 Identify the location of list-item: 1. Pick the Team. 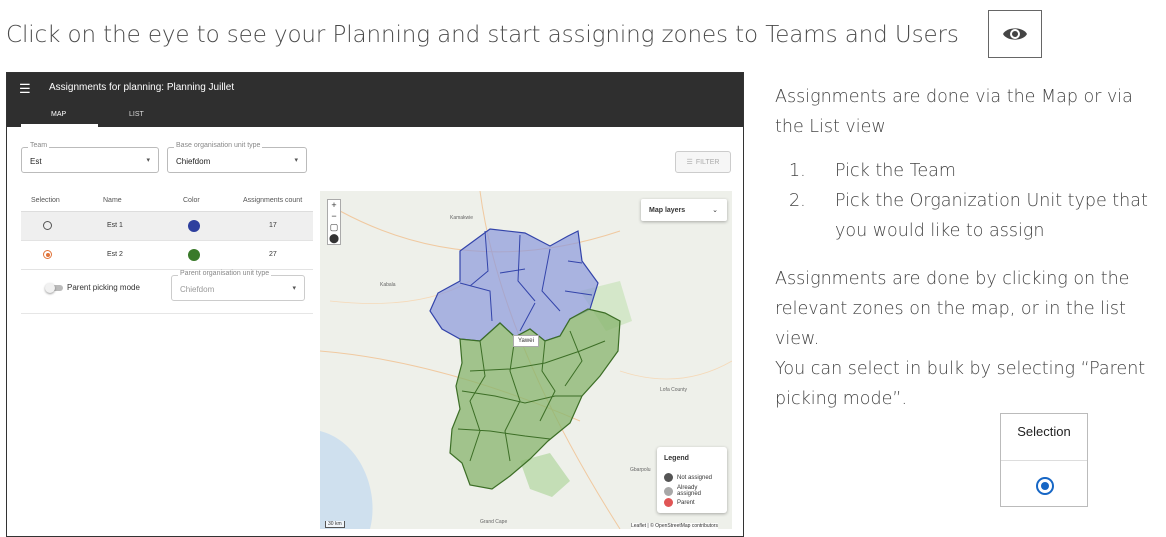
(965, 171).